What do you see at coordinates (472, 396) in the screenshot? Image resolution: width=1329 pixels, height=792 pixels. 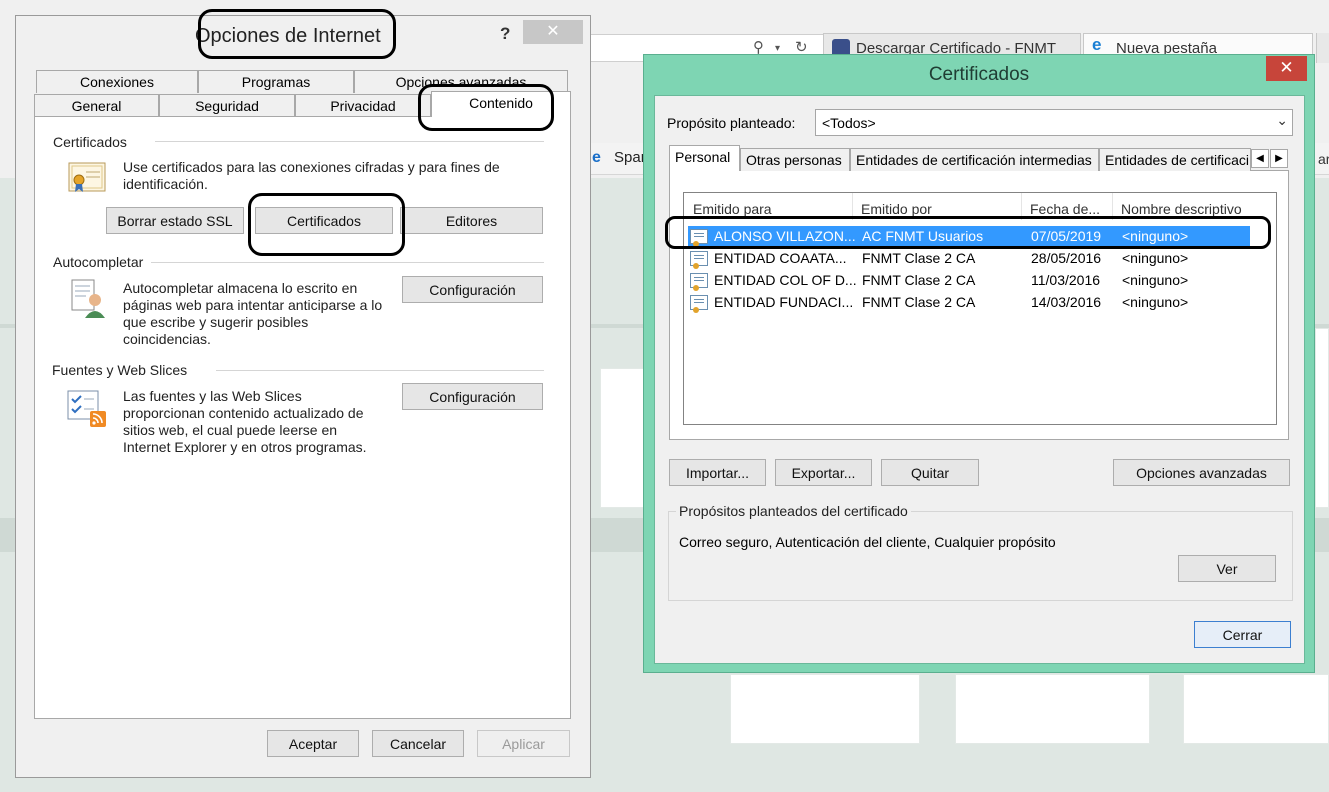 I see `feeds-settings-button: Configuración` at bounding box center [472, 396].